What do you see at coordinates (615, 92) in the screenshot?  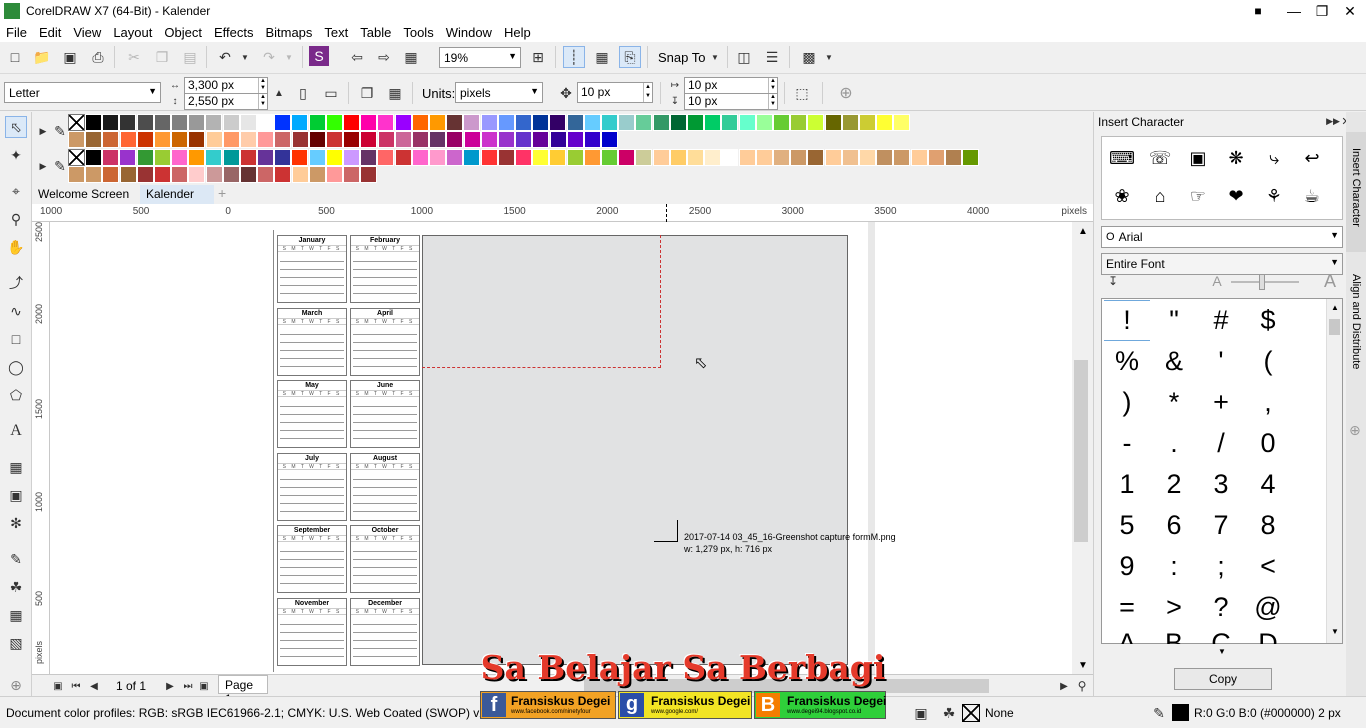 I see `nudge-distance-input: 10 px ▲ ▼` at bounding box center [615, 92].